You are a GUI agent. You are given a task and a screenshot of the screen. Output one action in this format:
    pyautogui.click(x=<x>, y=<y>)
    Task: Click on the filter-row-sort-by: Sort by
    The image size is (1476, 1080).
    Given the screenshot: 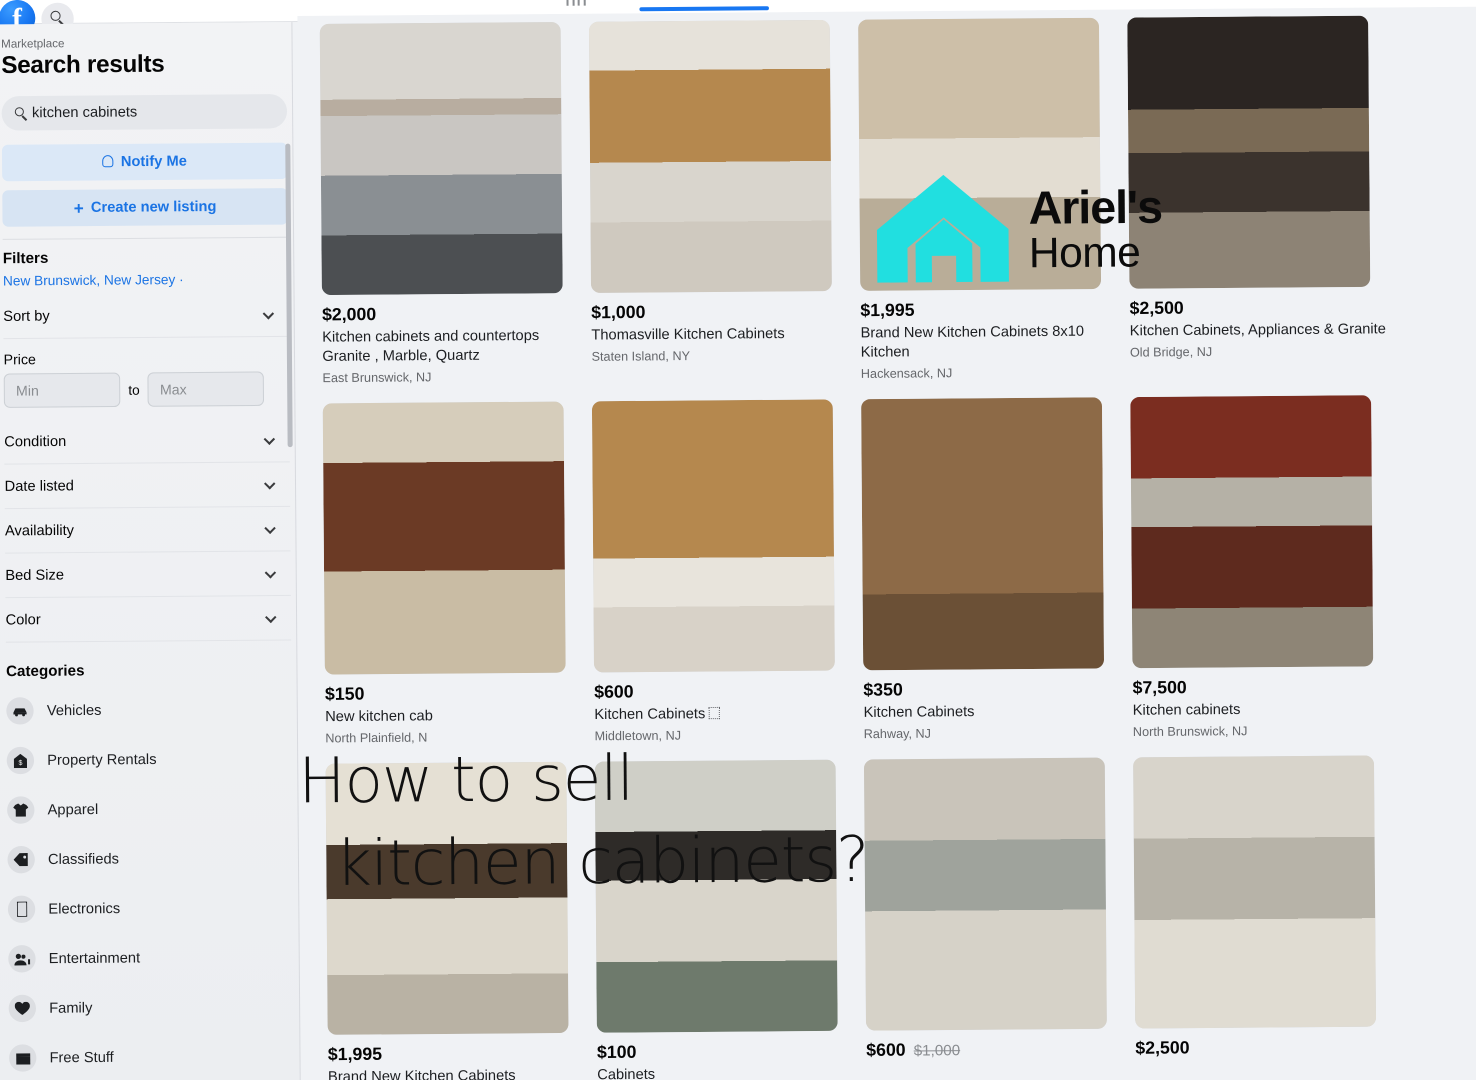 What is the action you would take?
    pyautogui.click(x=146, y=316)
    